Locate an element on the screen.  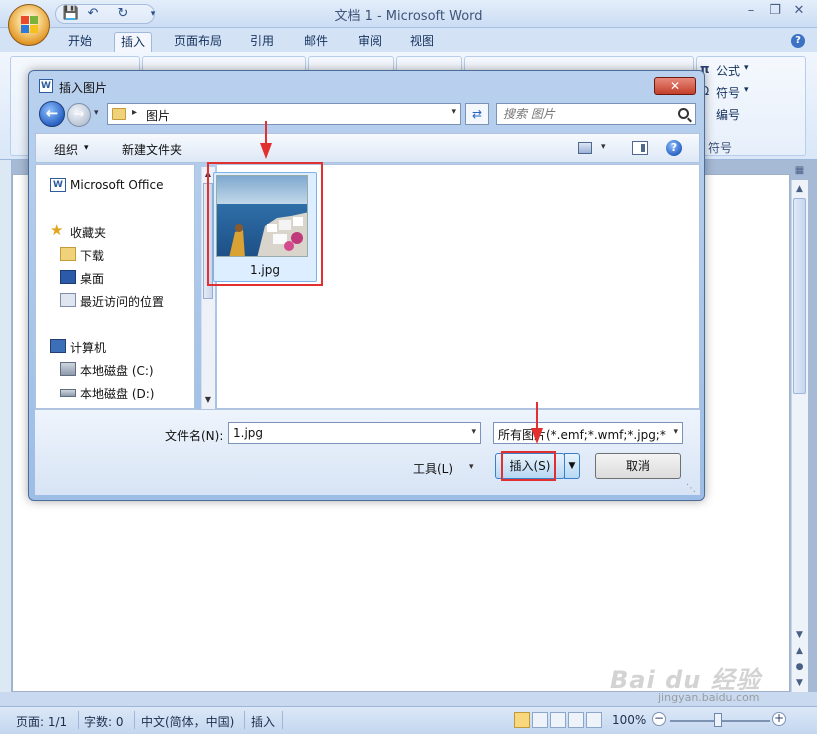
address-bar: ▸ 图片 ▾ is located at coordinates (284, 114).